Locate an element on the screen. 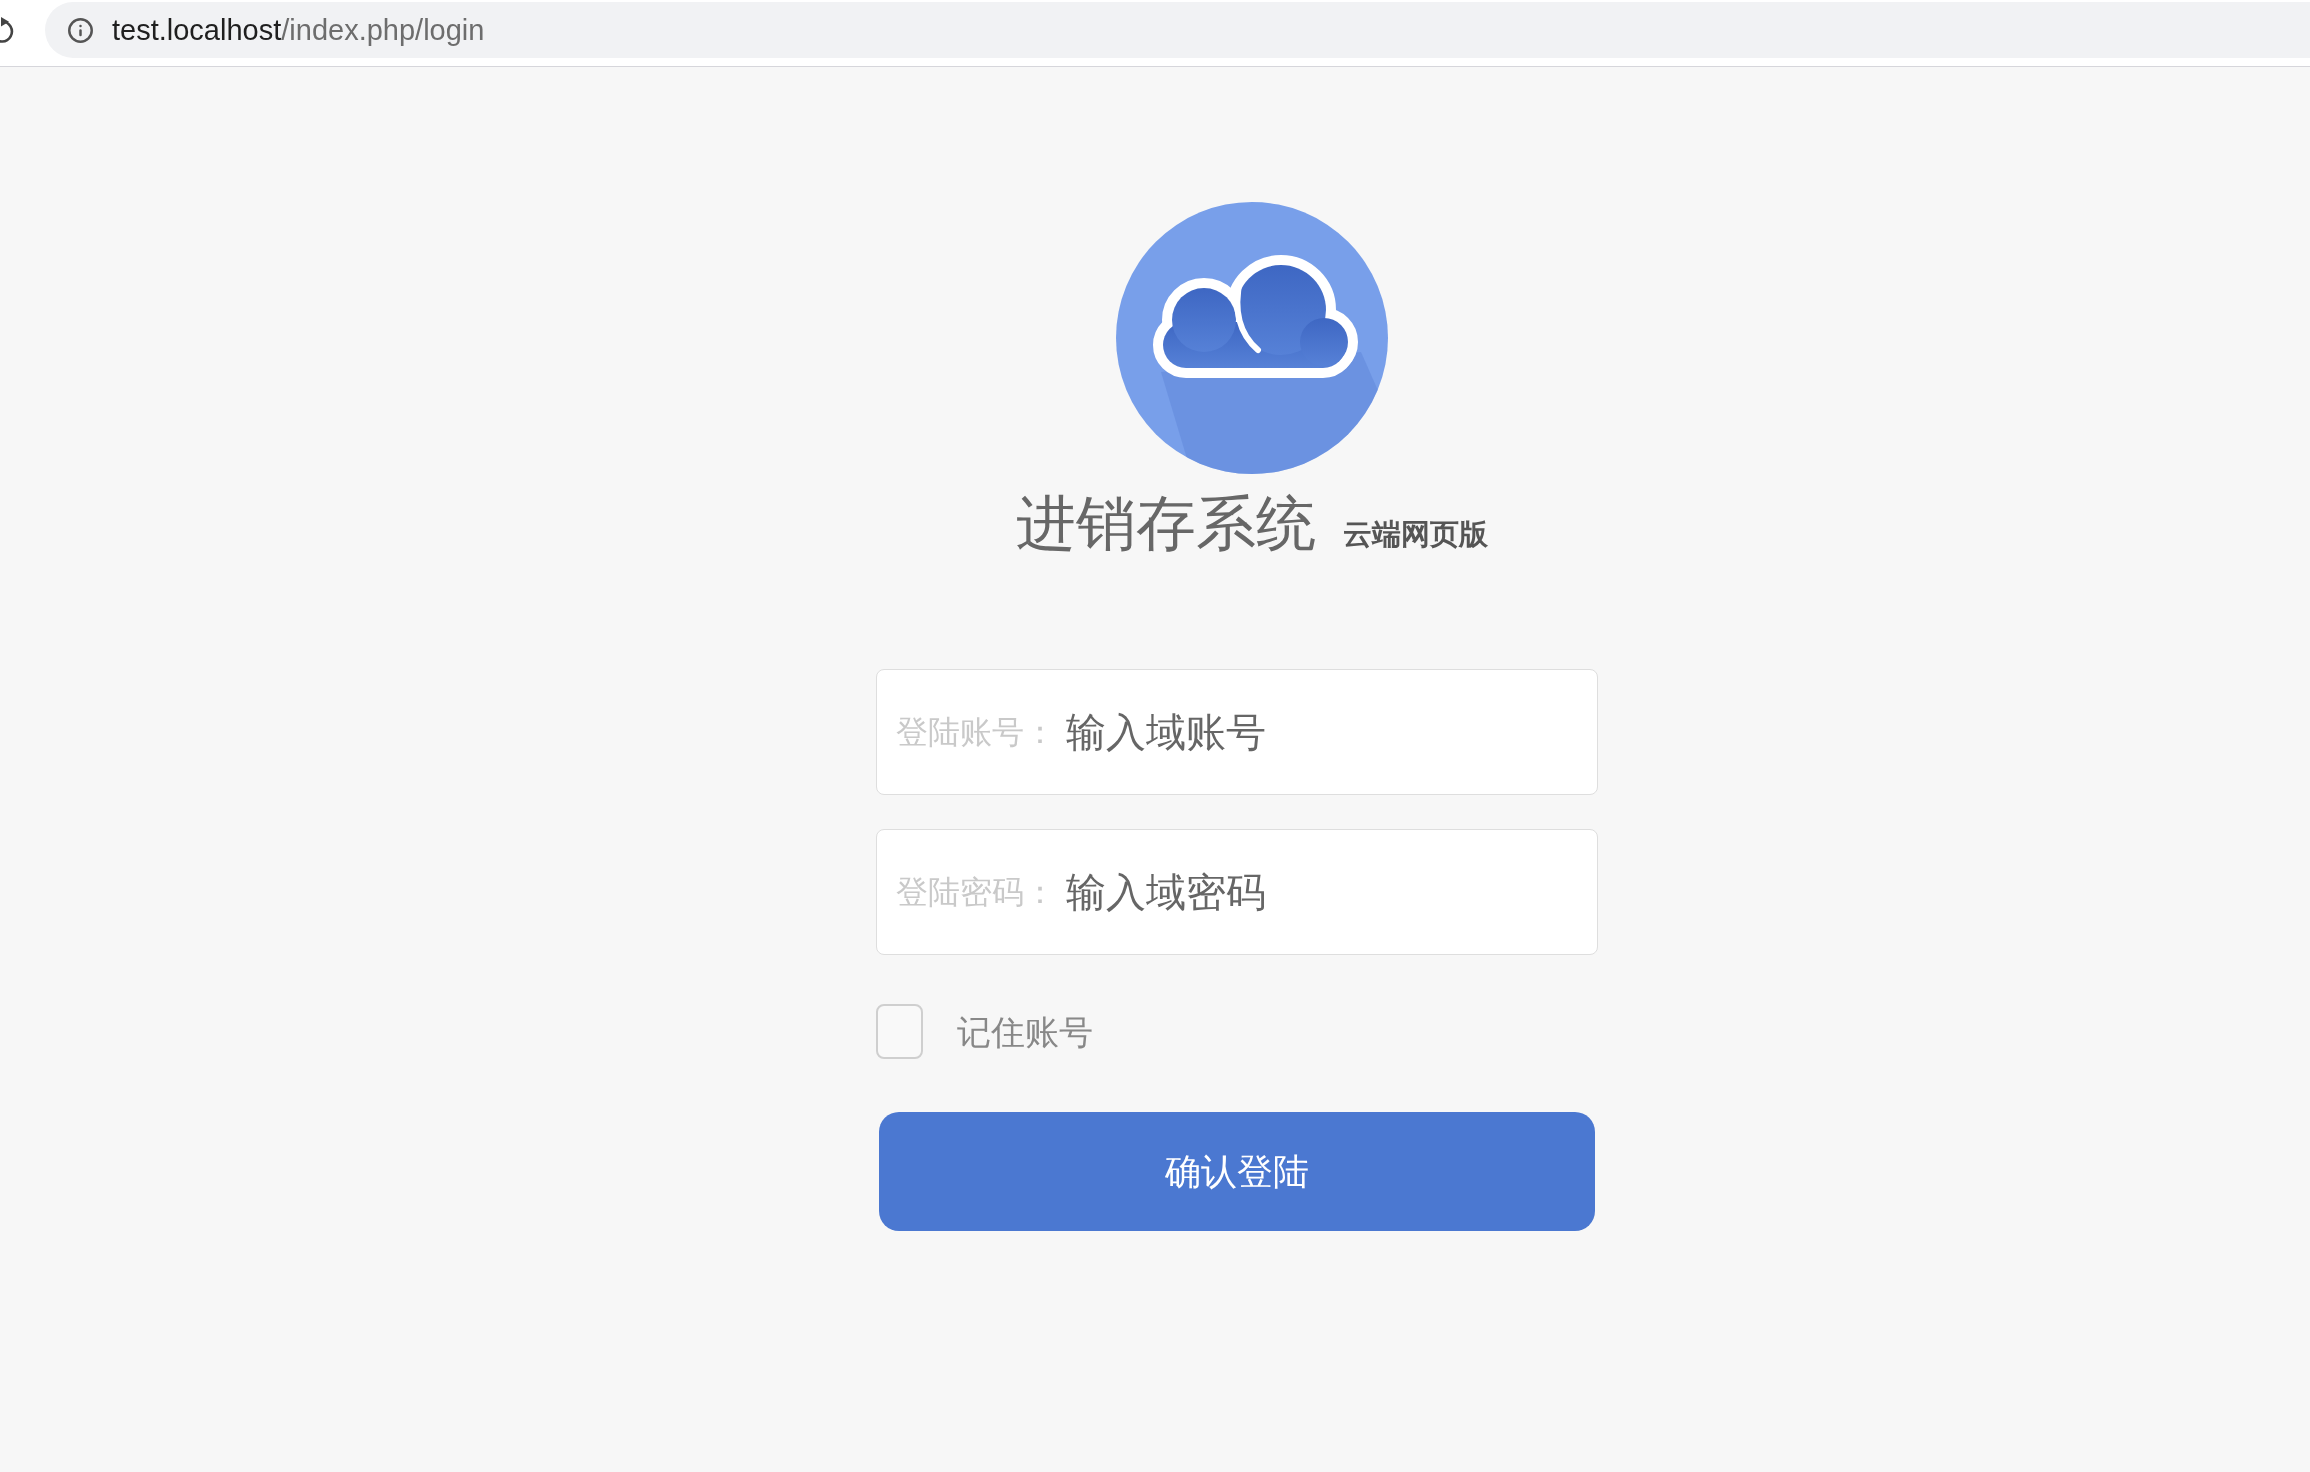 Image resolution: width=2310 pixels, height=1472 pixels. url-text: test.localhost/index.php/login is located at coordinates (298, 30).